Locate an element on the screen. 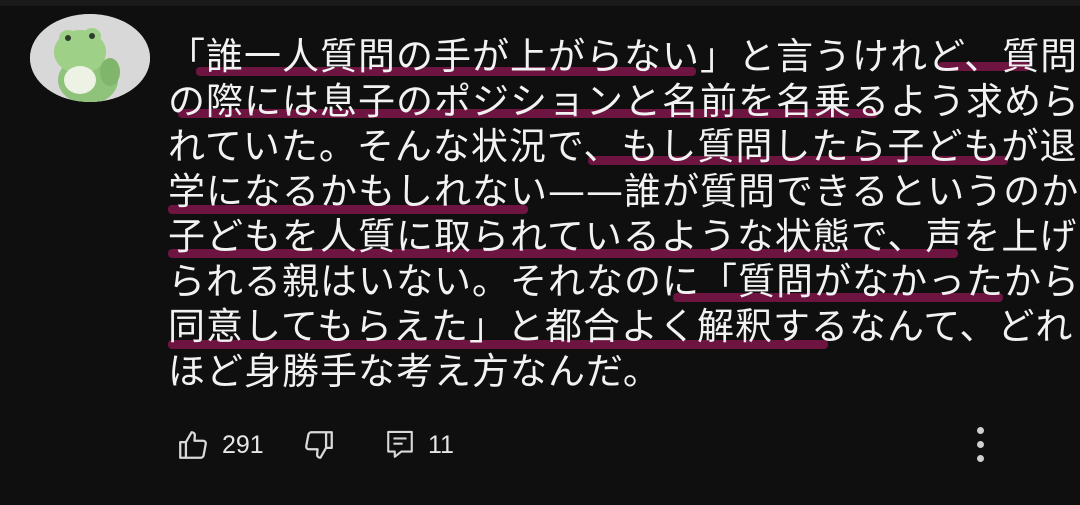  dislike-button is located at coordinates (319, 445).